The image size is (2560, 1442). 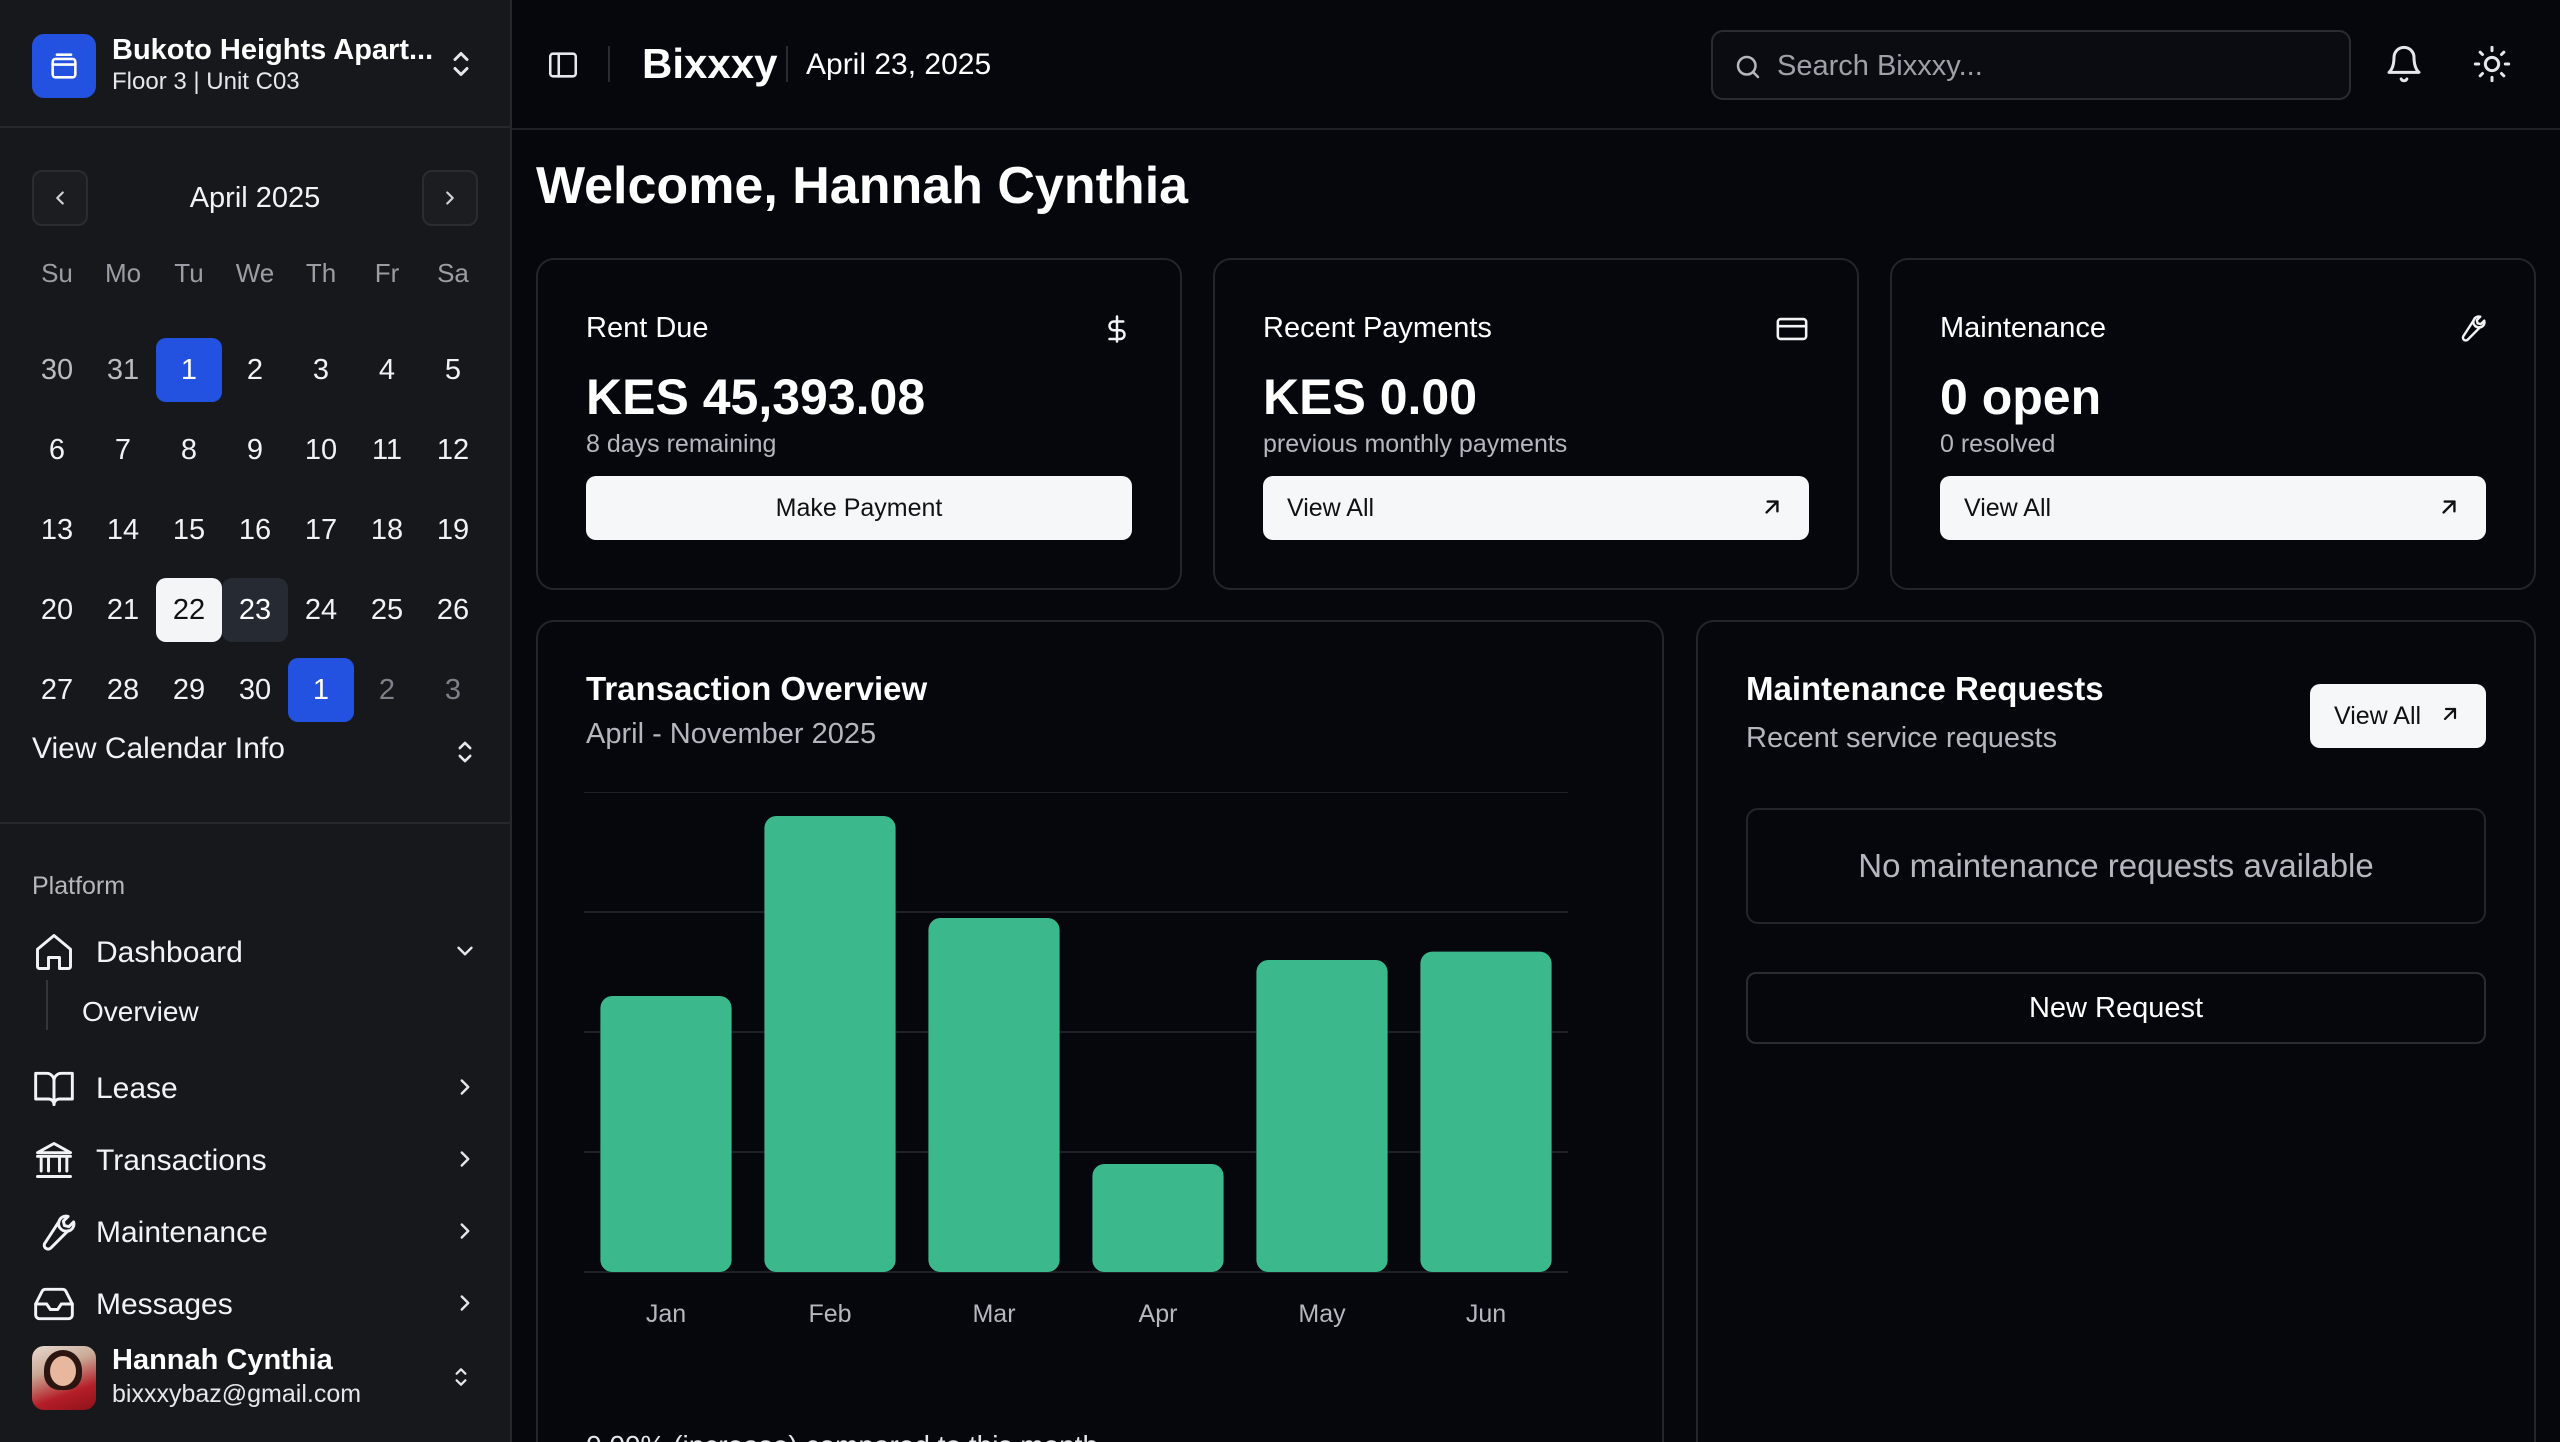 I want to click on calendar-day-number: 5, so click(x=453, y=369).